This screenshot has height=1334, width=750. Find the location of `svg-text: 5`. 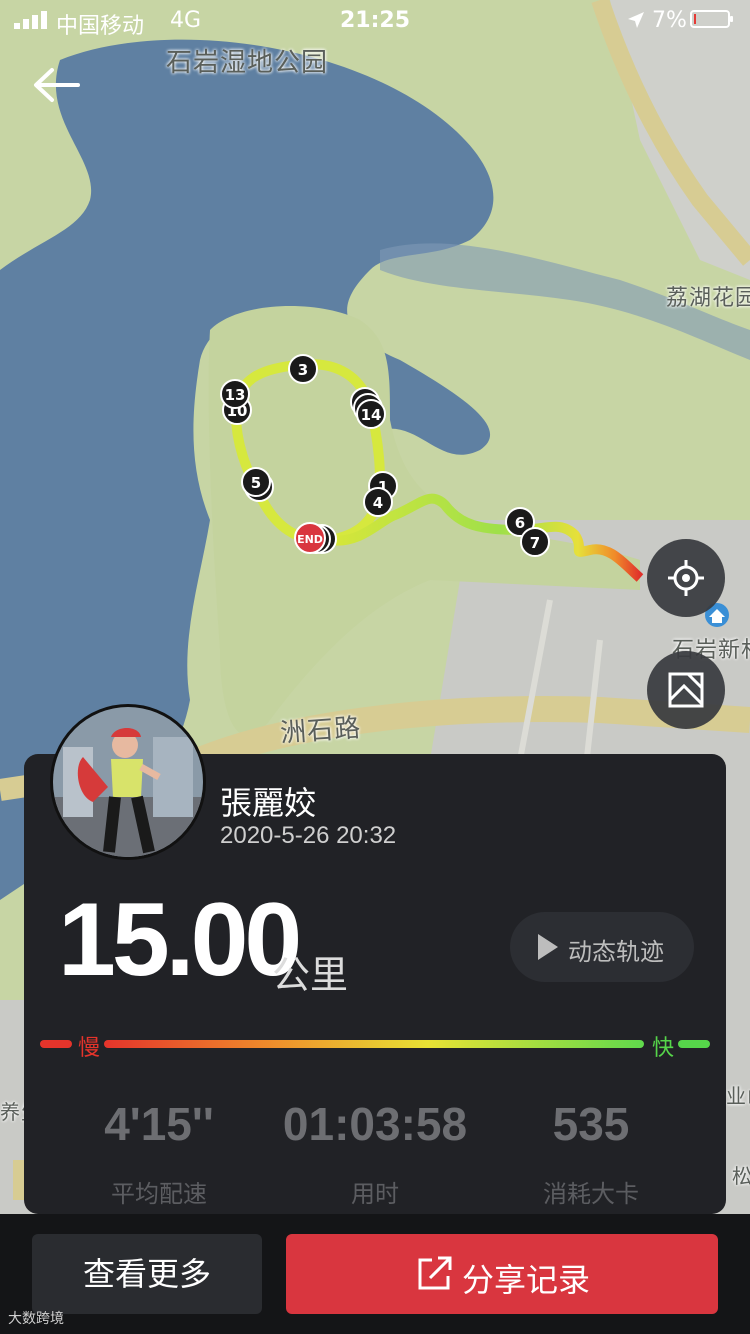

svg-text: 5 is located at coordinates (256, 483).